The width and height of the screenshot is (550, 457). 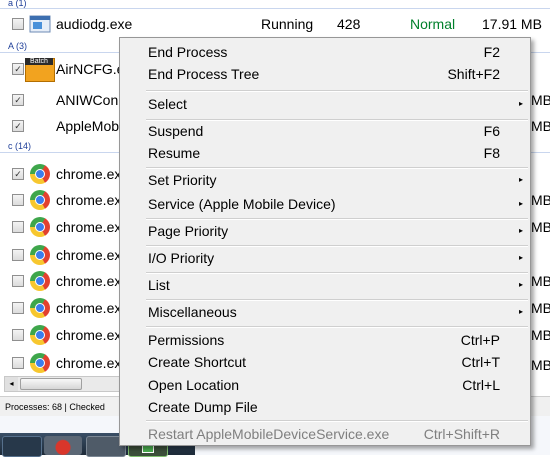 I want to click on menu-item-end-process-tree: End Process Tree Shift+F2, so click(x=338, y=74).